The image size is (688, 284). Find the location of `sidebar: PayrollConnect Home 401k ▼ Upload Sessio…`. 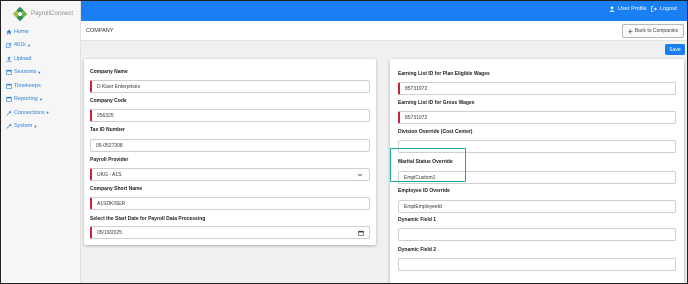

sidebar: PayrollConnect Home 401k ▼ Upload Sessio… is located at coordinates (41, 142).